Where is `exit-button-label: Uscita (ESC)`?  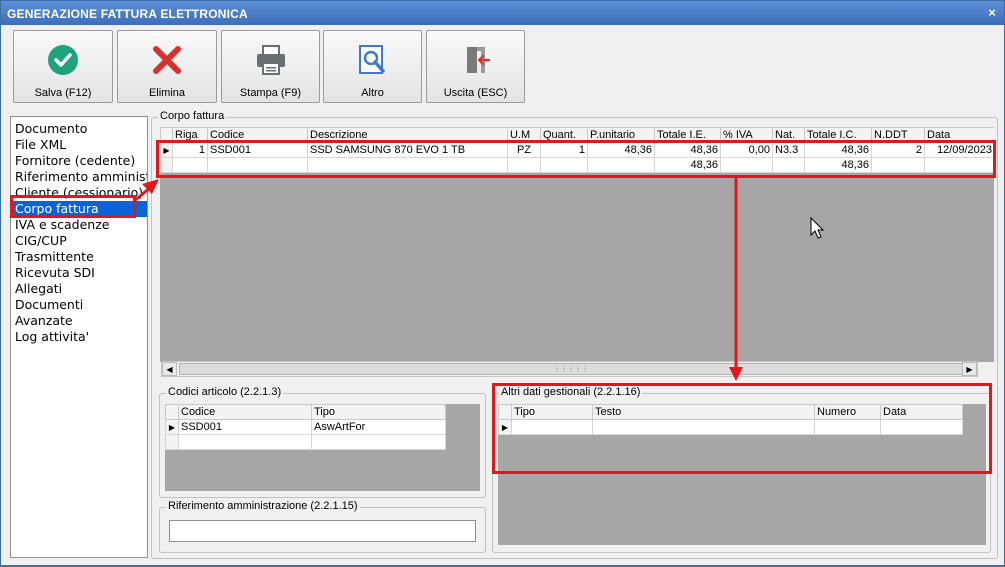 exit-button-label: Uscita (ESC) is located at coordinates (475, 93).